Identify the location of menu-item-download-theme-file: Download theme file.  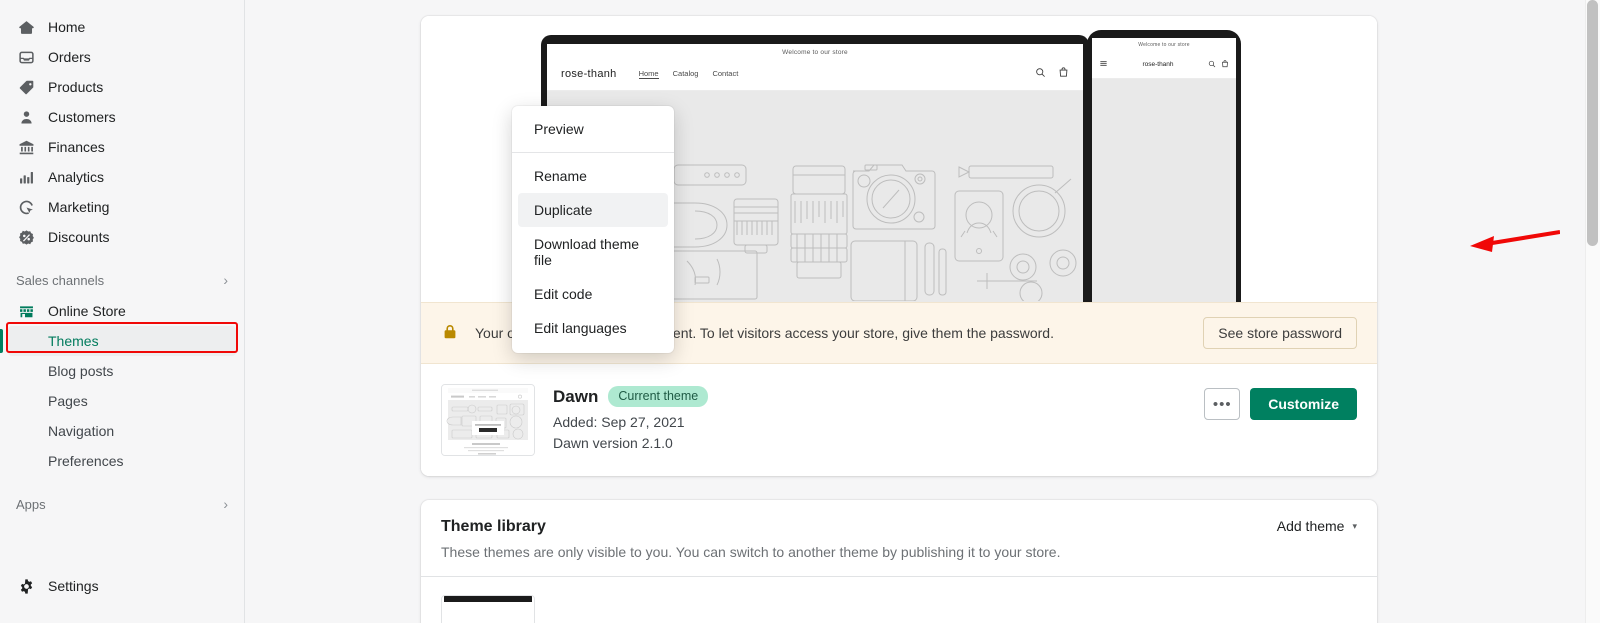
(593, 252).